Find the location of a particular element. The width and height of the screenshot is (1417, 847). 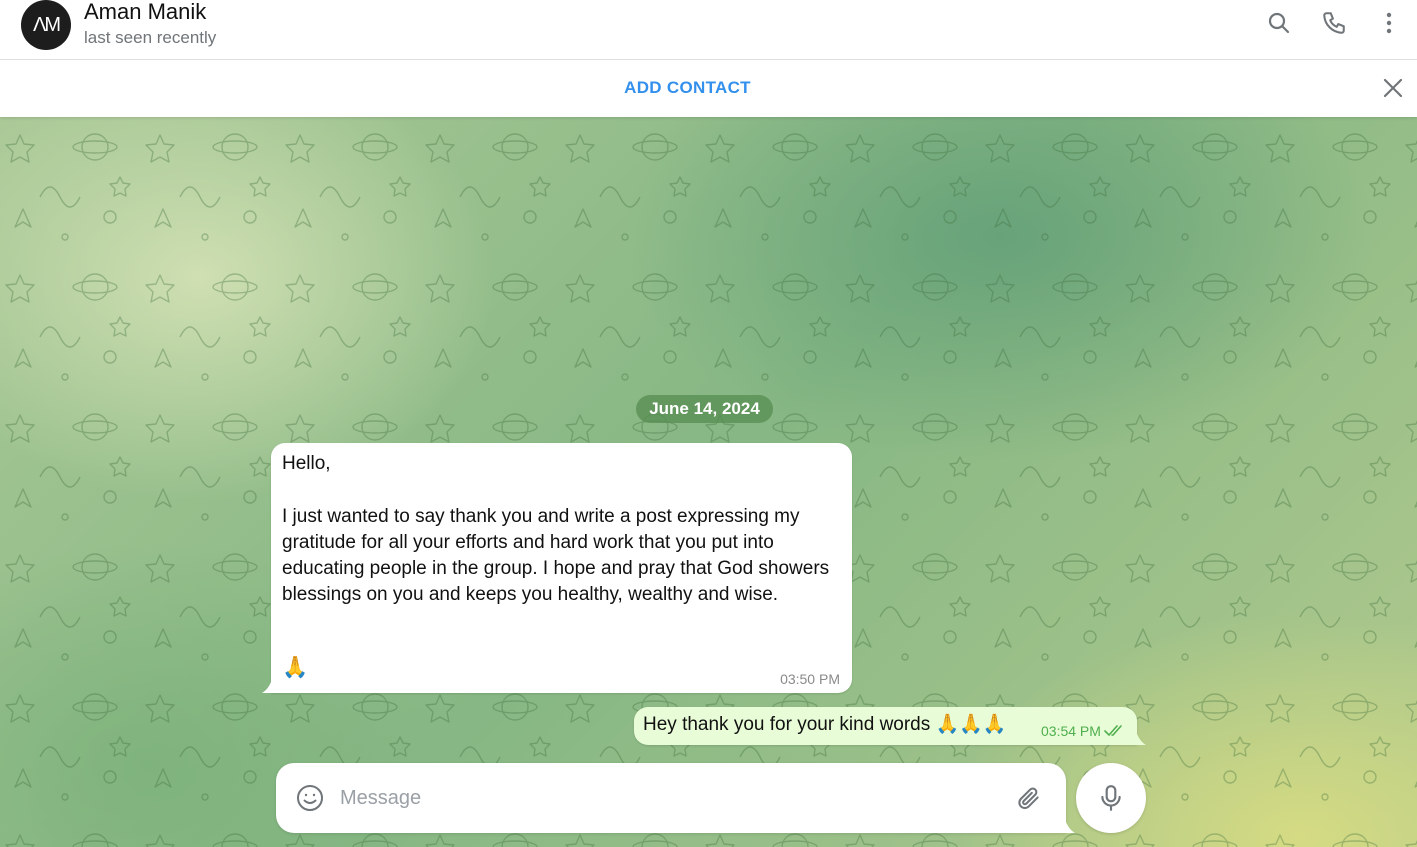

close-icon is located at coordinates (1393, 88).